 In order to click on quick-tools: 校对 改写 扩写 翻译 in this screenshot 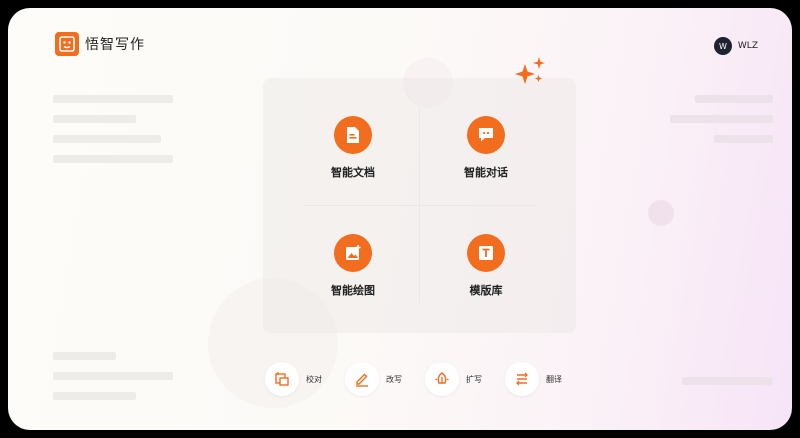, I will do `click(425, 379)`.